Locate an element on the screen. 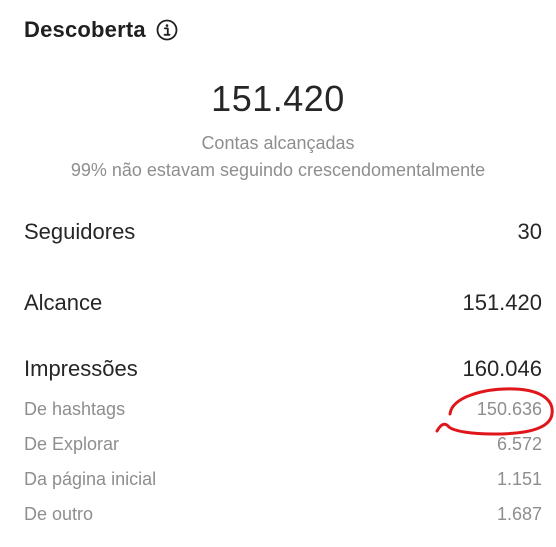 The image size is (556, 547). breakdown-row-explore: De Explorar 6.572 is located at coordinates (283, 444).